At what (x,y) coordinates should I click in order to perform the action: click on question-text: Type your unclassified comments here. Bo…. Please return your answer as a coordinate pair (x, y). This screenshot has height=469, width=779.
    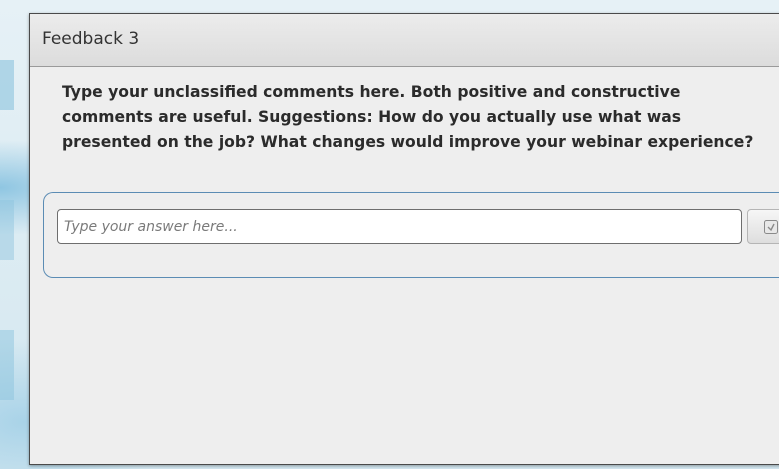
    Looking at the image, I should click on (408, 117).